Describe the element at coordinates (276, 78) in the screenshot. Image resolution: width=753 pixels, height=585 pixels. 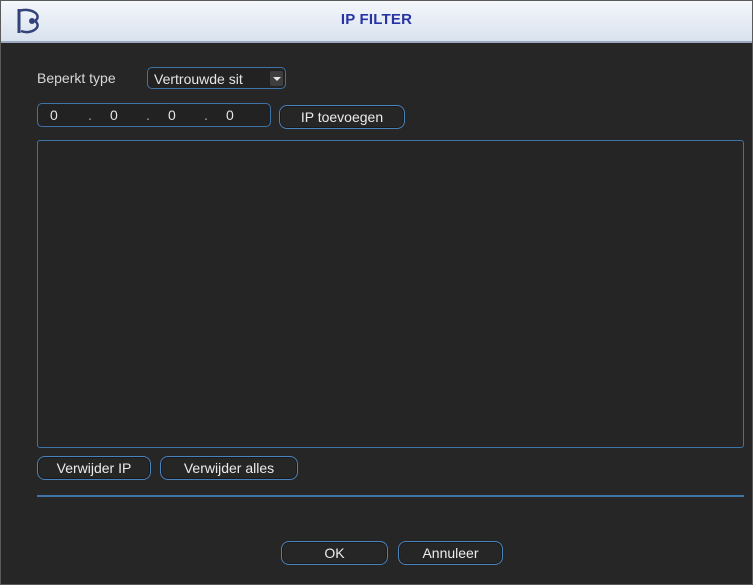
I see `chevron-down-icon` at that location.